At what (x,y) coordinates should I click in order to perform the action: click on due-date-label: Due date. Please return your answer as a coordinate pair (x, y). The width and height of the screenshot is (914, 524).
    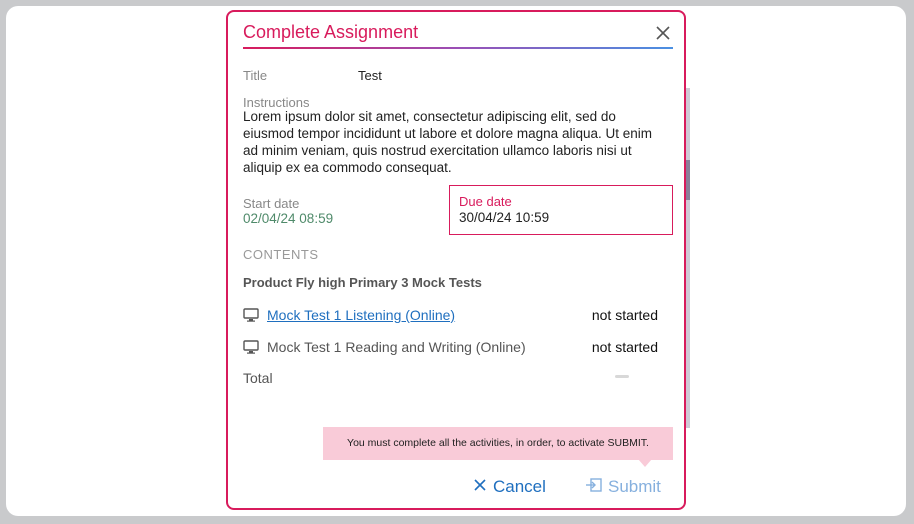
    Looking at the image, I should click on (485, 201).